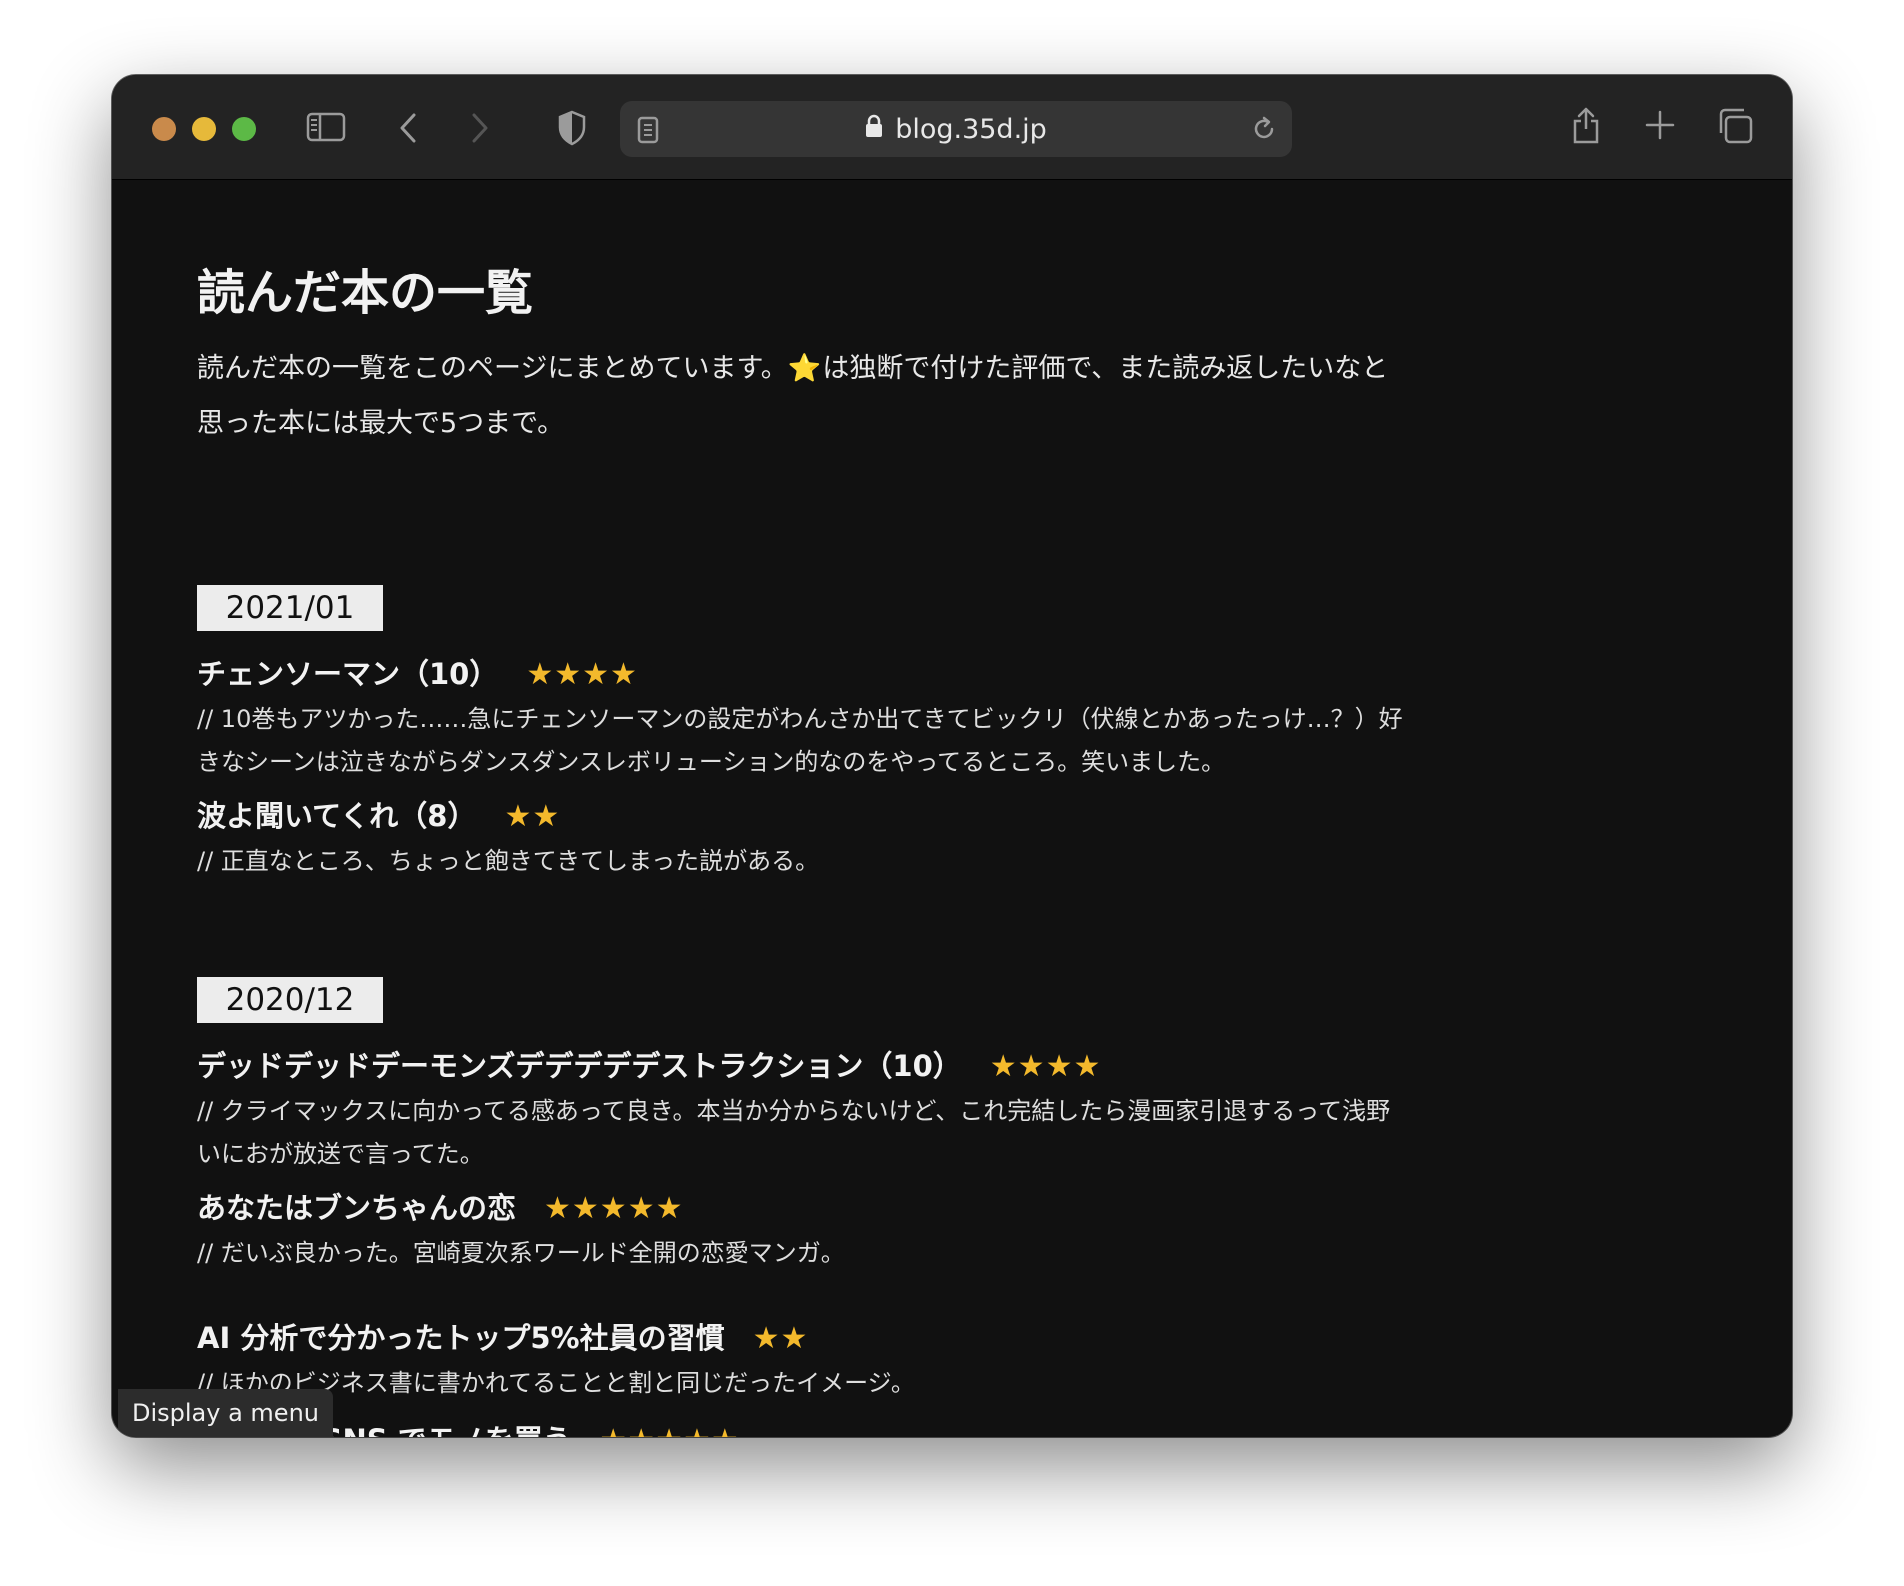 Image resolution: width=1904 pixels, height=1586 pixels. What do you see at coordinates (326, 127) in the screenshot?
I see `sidebar-icon` at bounding box center [326, 127].